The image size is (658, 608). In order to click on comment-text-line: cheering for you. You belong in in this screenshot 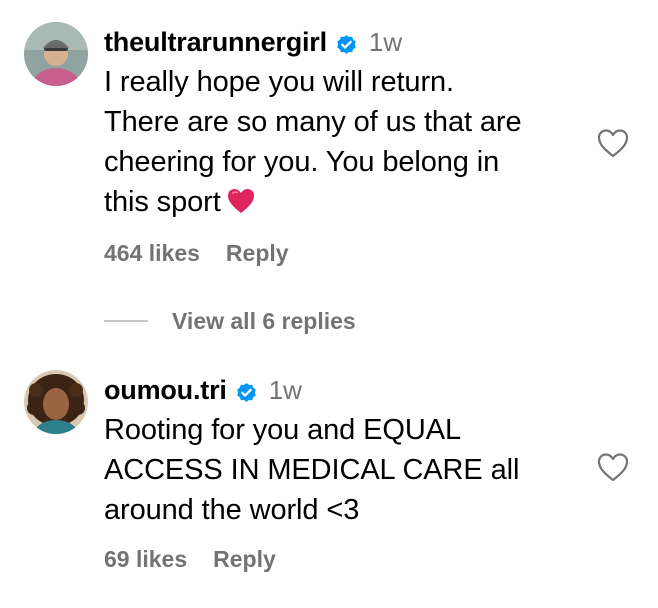, I will do `click(302, 162)`.